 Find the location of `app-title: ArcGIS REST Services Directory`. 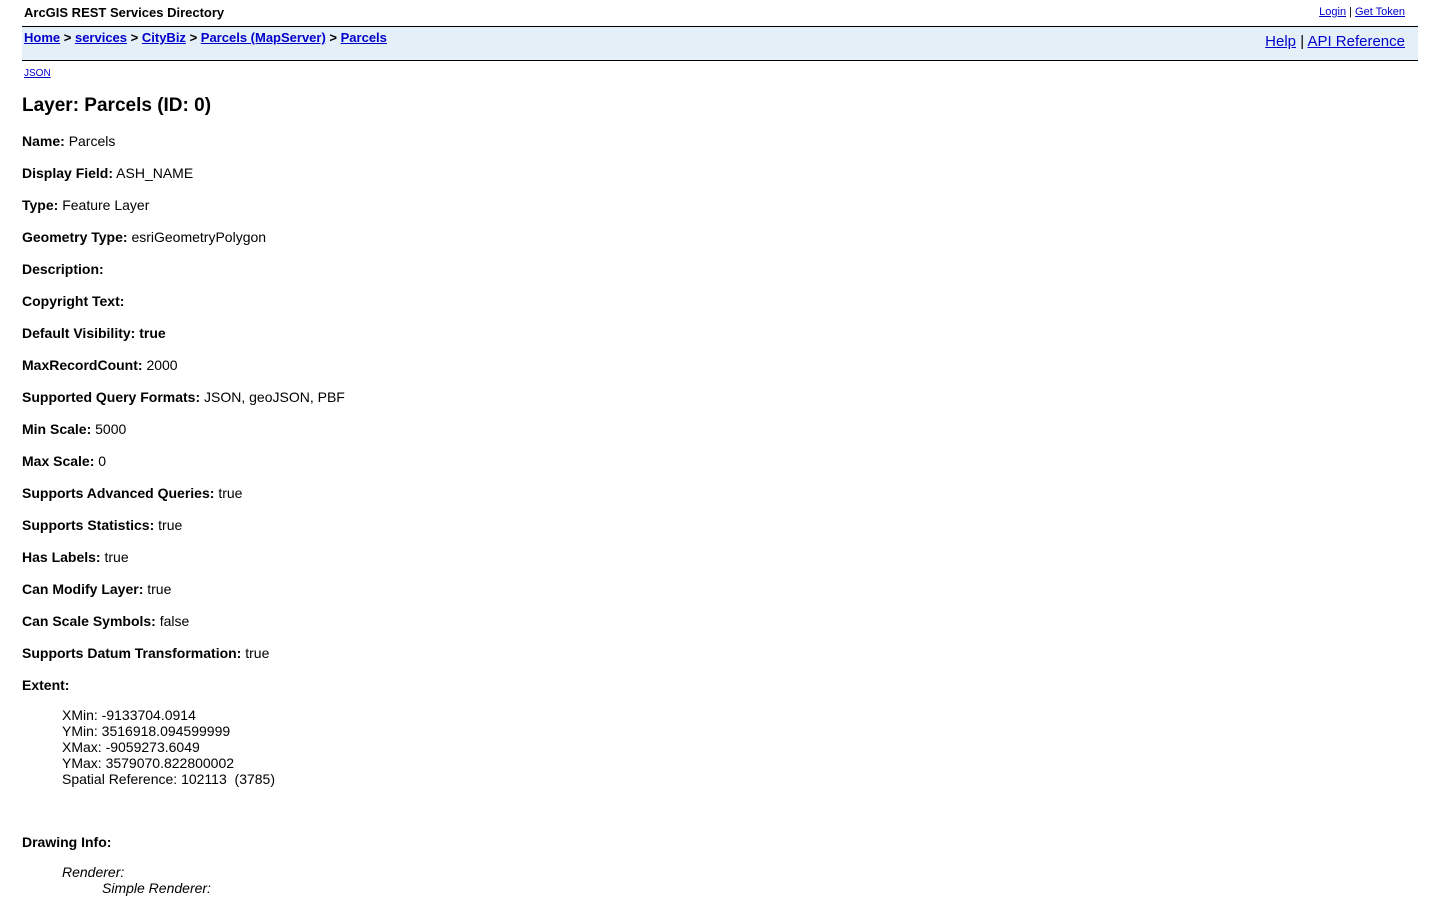

app-title: ArcGIS REST Services Directory is located at coordinates (124, 12).